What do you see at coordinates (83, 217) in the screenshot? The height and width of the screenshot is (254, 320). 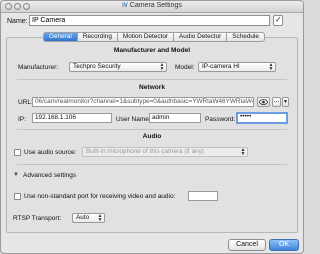 I see `rtsp-transport-value: Auto` at bounding box center [83, 217].